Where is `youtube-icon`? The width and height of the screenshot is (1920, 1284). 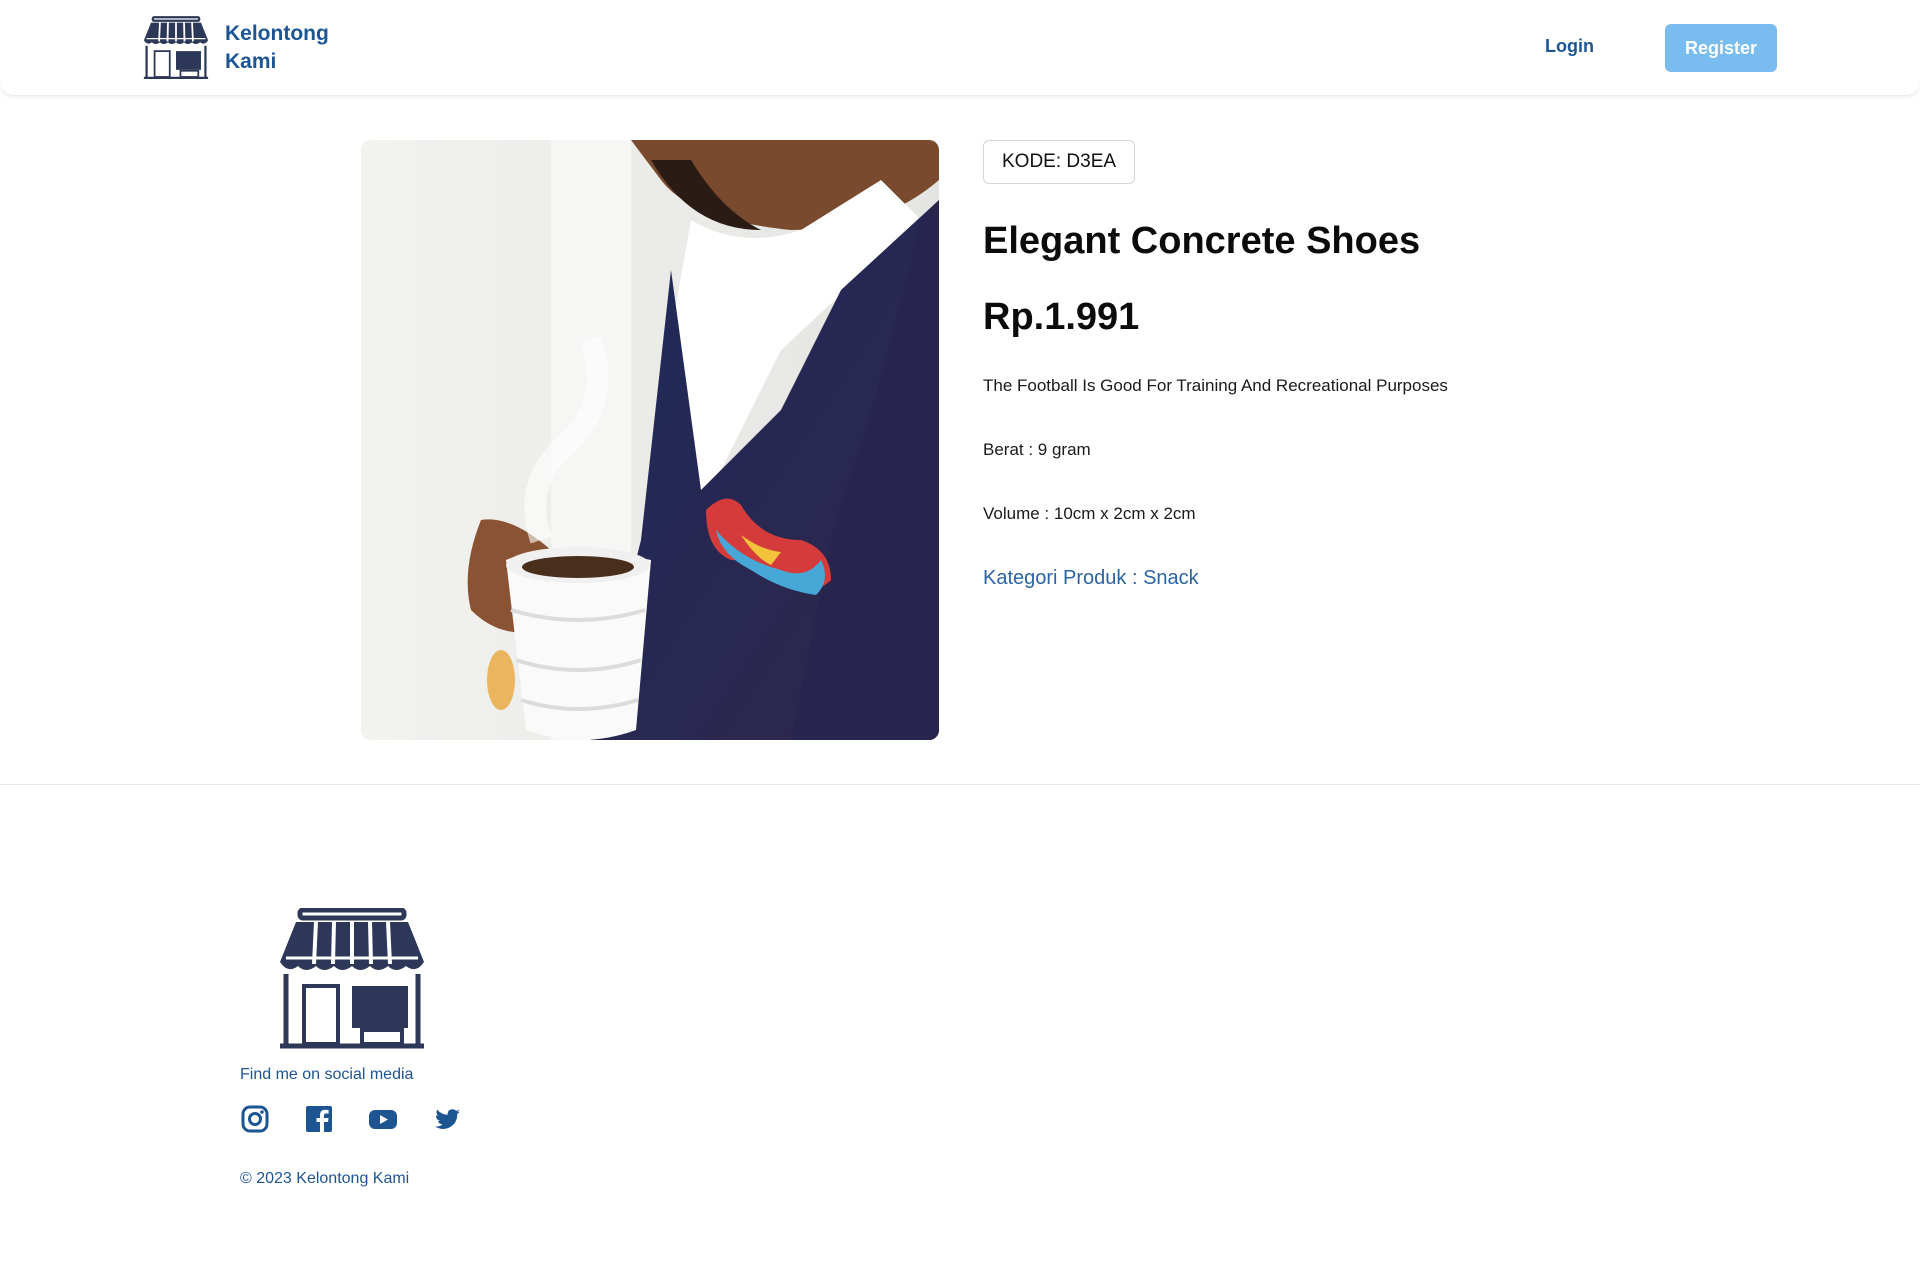 youtube-icon is located at coordinates (383, 1119).